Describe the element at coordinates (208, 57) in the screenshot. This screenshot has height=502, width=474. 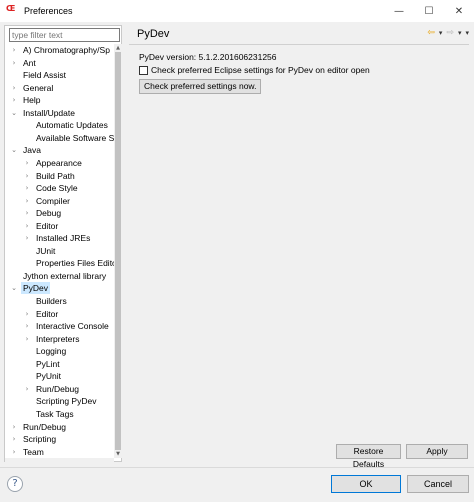
I see `pydev-version-label: PyDev version: 5.1.2.201606231256` at that location.